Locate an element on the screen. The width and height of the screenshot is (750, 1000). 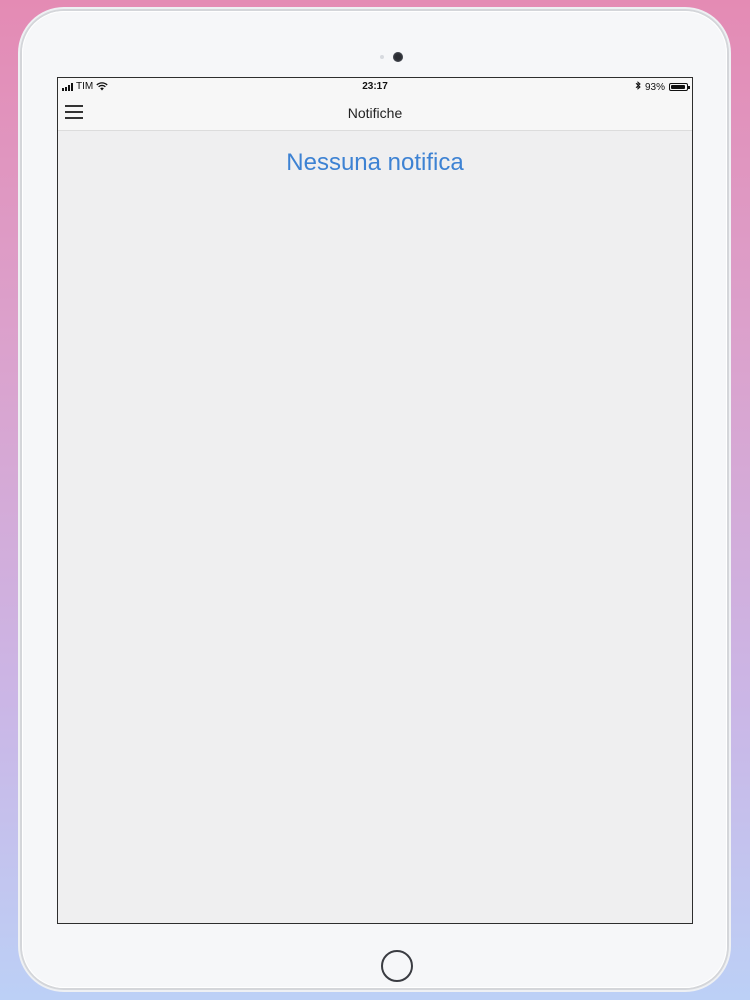
empty-state-message: Nessuna notifica is located at coordinates (375, 162).